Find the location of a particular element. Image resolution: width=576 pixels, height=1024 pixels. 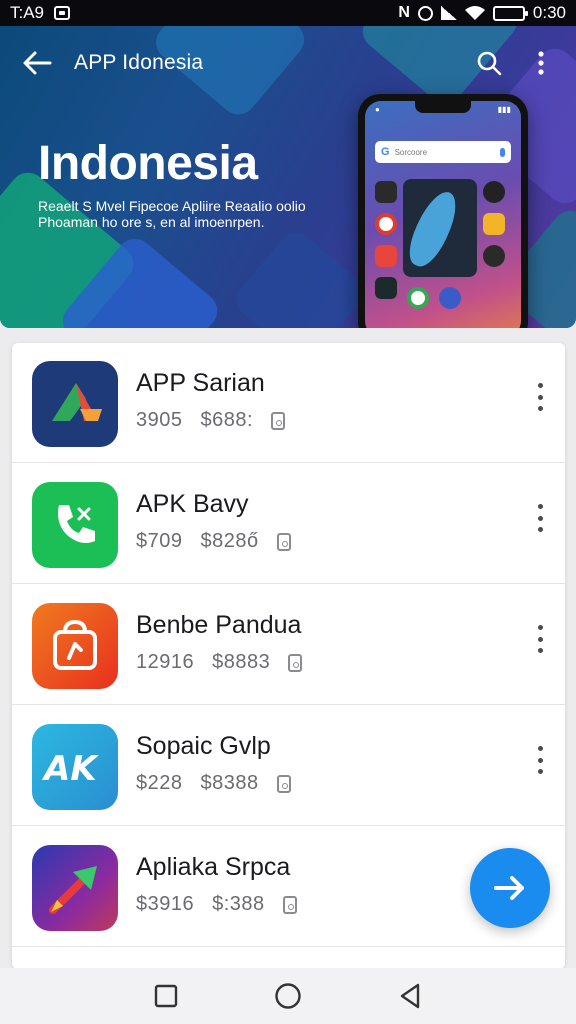

back-arrow-icon is located at coordinates (37, 63).